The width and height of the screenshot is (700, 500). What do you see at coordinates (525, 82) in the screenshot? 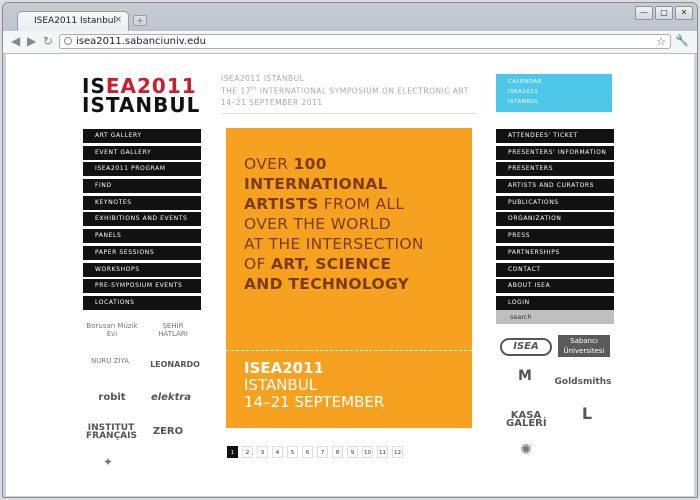
I see `calendar-line: CALENDAR` at bounding box center [525, 82].